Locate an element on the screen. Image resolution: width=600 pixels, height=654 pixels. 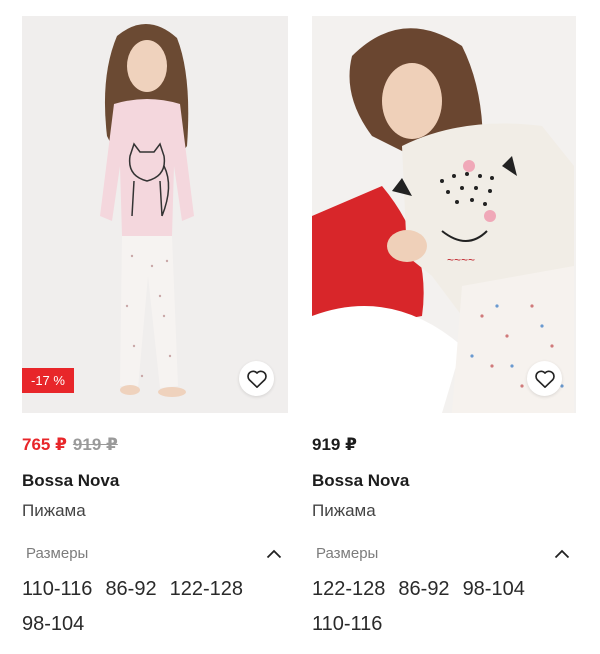
price: 919 ₽ is located at coordinates (334, 444).